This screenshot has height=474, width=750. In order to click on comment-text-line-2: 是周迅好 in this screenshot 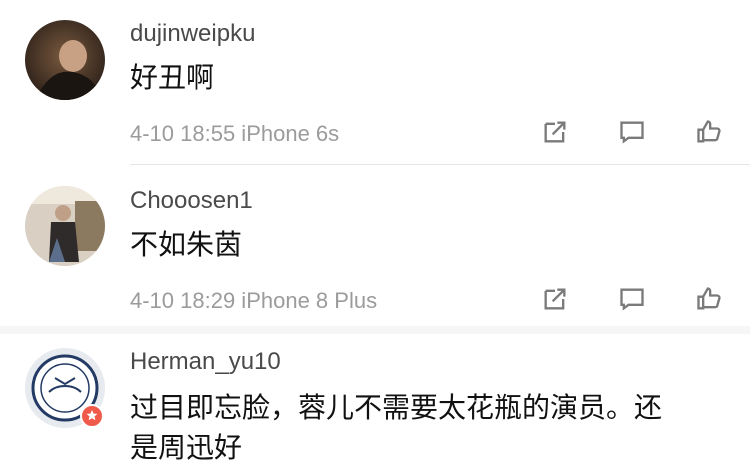, I will do `click(186, 447)`.